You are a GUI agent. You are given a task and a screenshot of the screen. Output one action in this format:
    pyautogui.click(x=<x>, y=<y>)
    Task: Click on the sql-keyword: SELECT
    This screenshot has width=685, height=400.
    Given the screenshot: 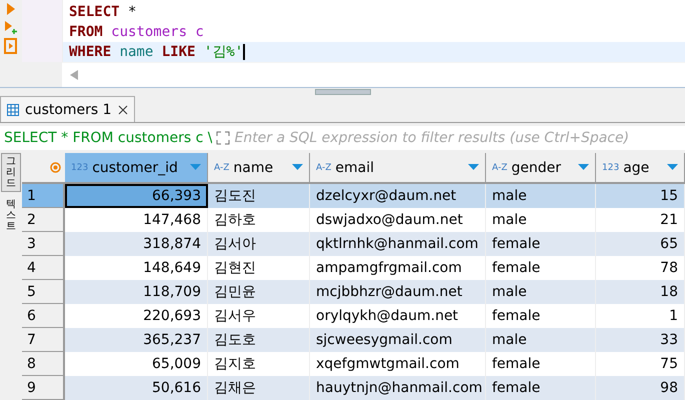 What is the action you would take?
    pyautogui.click(x=94, y=12)
    